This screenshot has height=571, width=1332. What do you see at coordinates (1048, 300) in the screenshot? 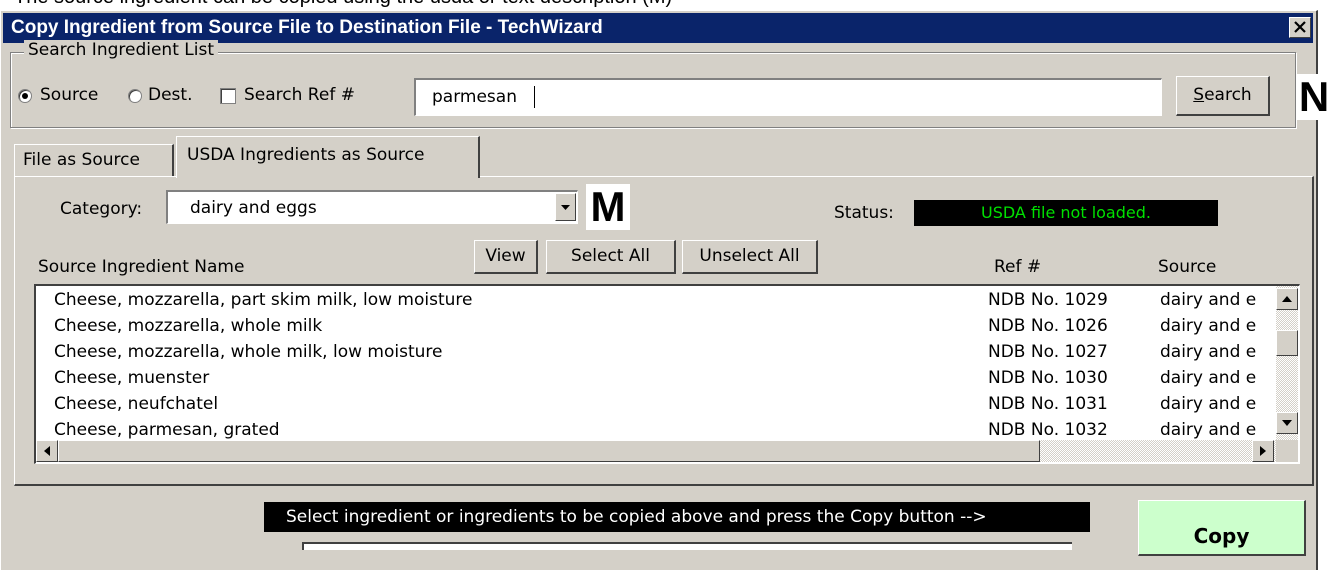
I see `ingredient-ref: NDB No. 1029` at bounding box center [1048, 300].